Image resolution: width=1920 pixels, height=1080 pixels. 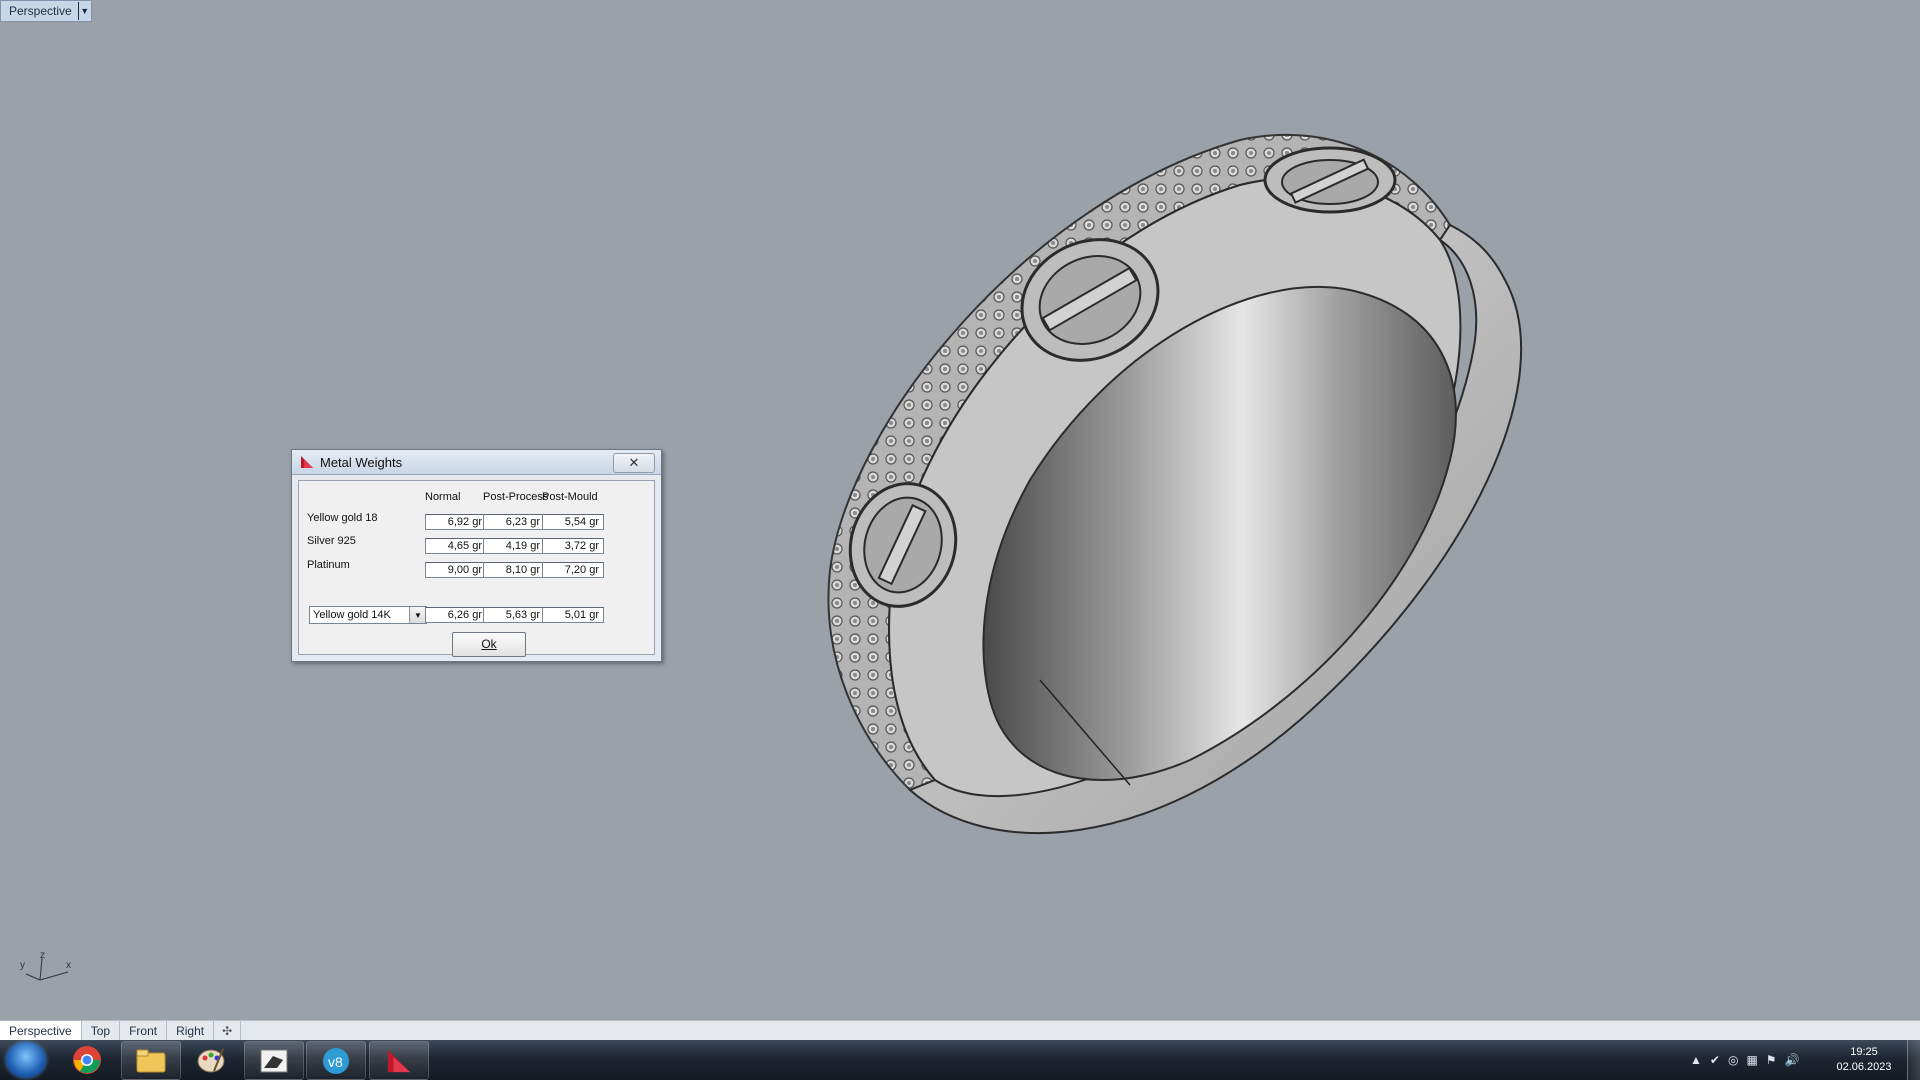 What do you see at coordinates (456, 615) in the screenshot?
I see `value-normal: 6,26 gr` at bounding box center [456, 615].